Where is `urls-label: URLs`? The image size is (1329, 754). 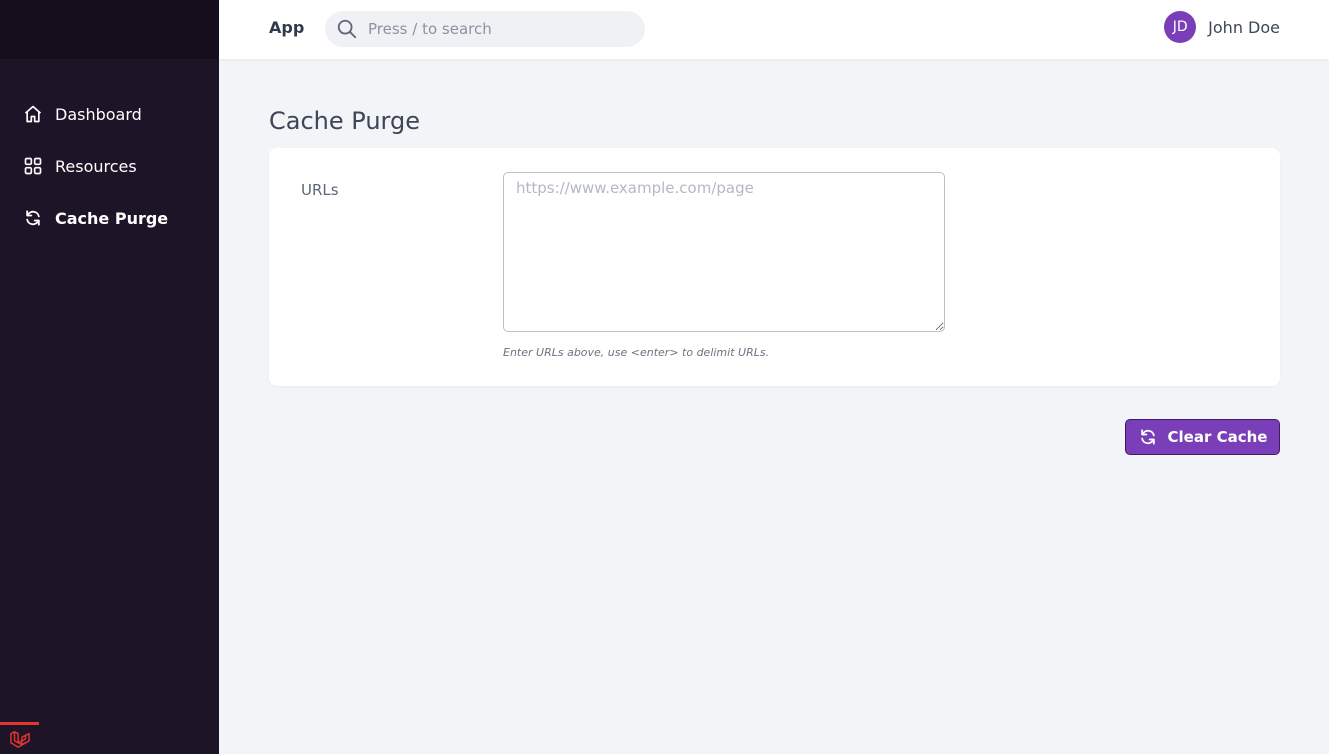
urls-label: URLs is located at coordinates (320, 190).